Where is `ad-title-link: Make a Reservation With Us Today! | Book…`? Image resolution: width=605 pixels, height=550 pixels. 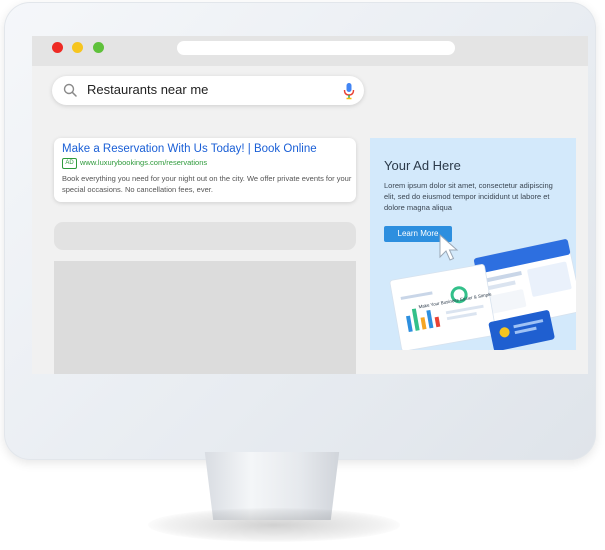
ad-title-link: Make a Reservation With Us Today! | Book… is located at coordinates (189, 149).